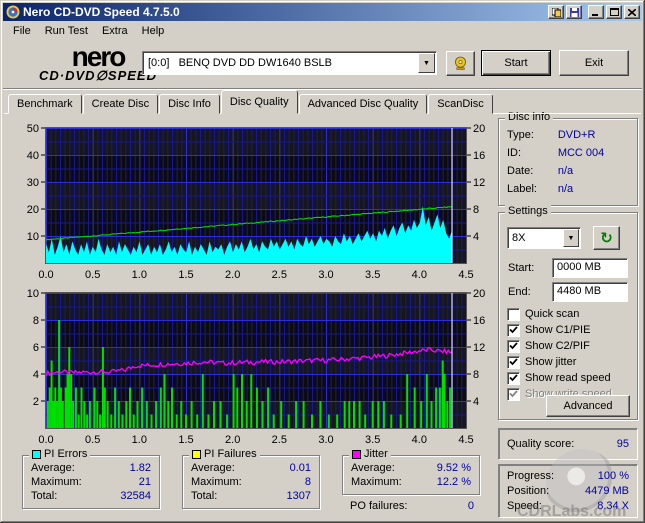 The width and height of the screenshot is (645, 523). What do you see at coordinates (140, 468) in the screenshot?
I see `stat-value: 1.82` at bounding box center [140, 468].